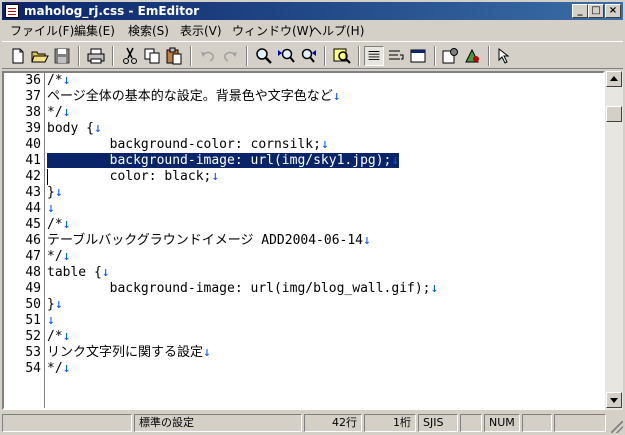  Describe the element at coordinates (33, 368) in the screenshot. I see `line-number: 54` at that location.